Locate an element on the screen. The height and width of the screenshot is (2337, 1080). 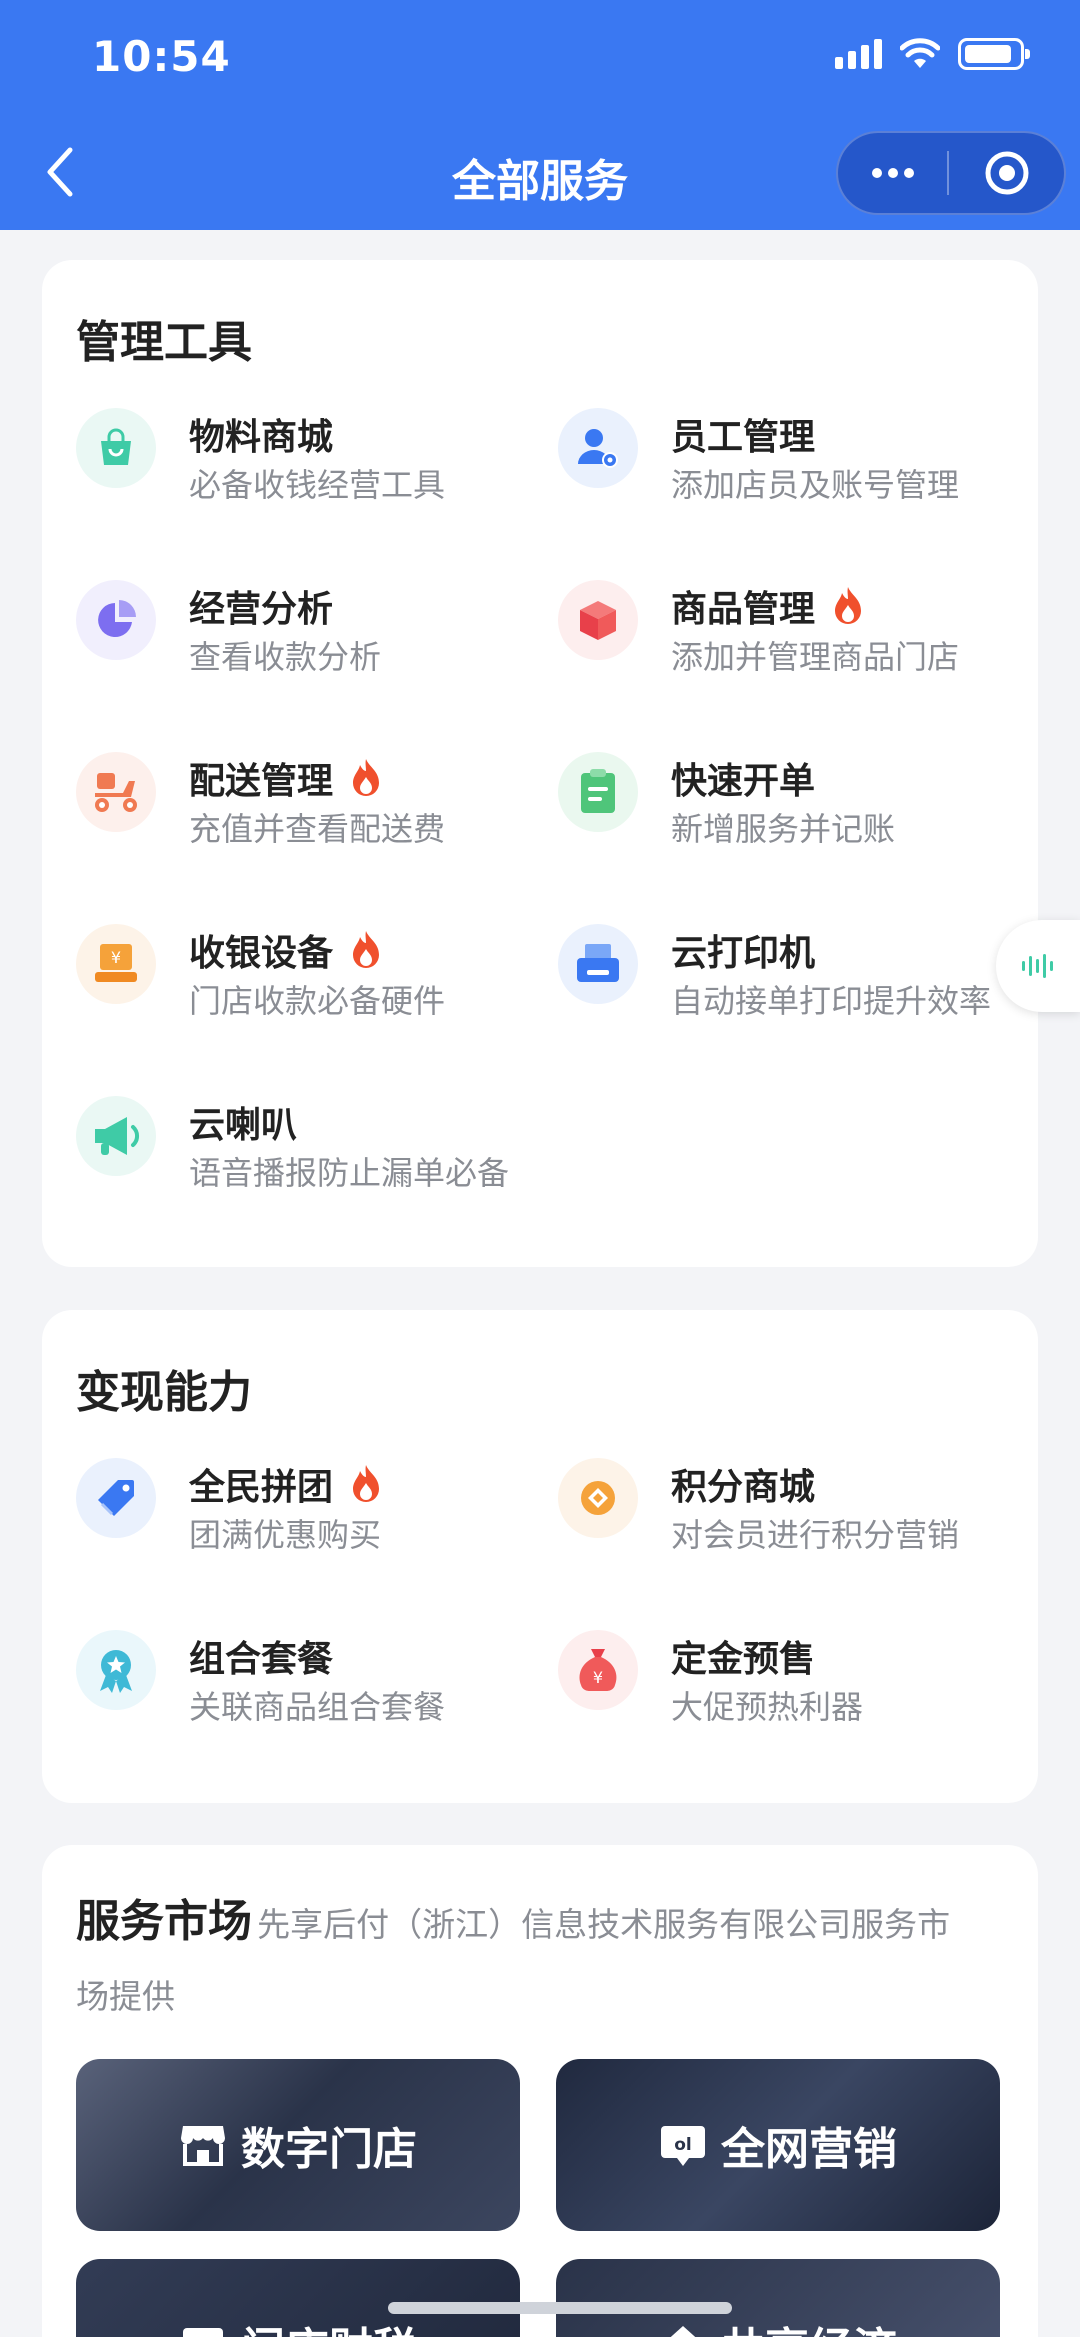
section-title: 管理工具 is located at coordinates (164, 342).